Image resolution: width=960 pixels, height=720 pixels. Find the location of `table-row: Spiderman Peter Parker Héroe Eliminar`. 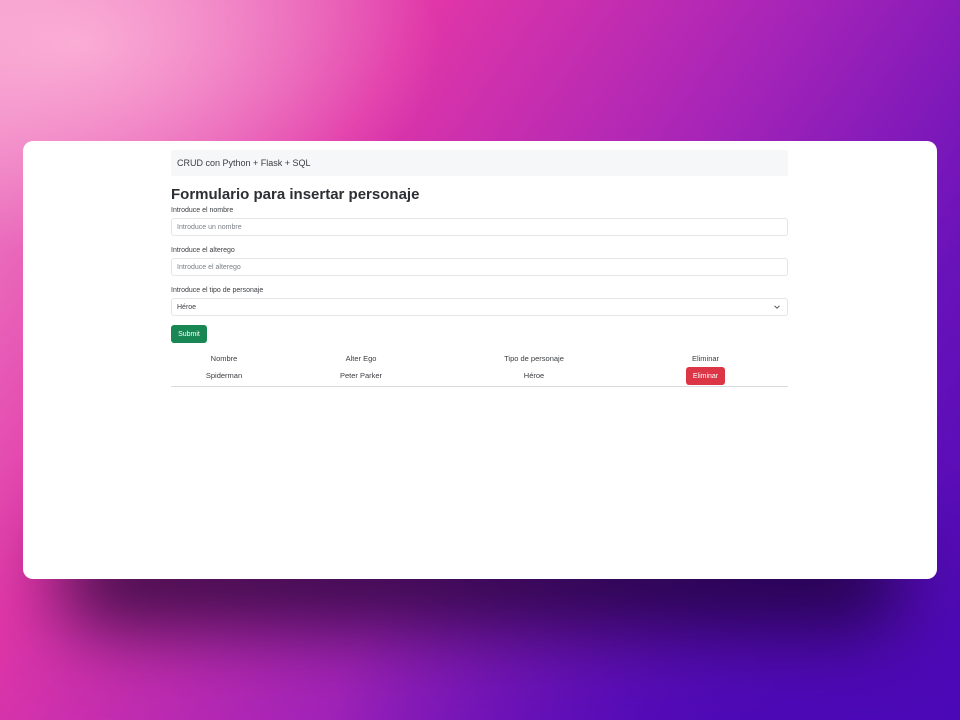

table-row: Spiderman Peter Parker Héroe Eliminar is located at coordinates (479, 375).